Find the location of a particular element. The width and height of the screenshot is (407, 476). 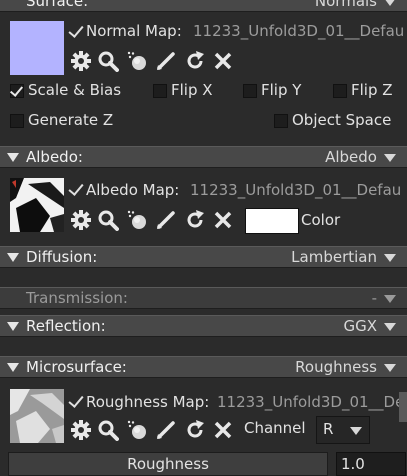

roughness-value-field: 1.0 is located at coordinates (371, 464).